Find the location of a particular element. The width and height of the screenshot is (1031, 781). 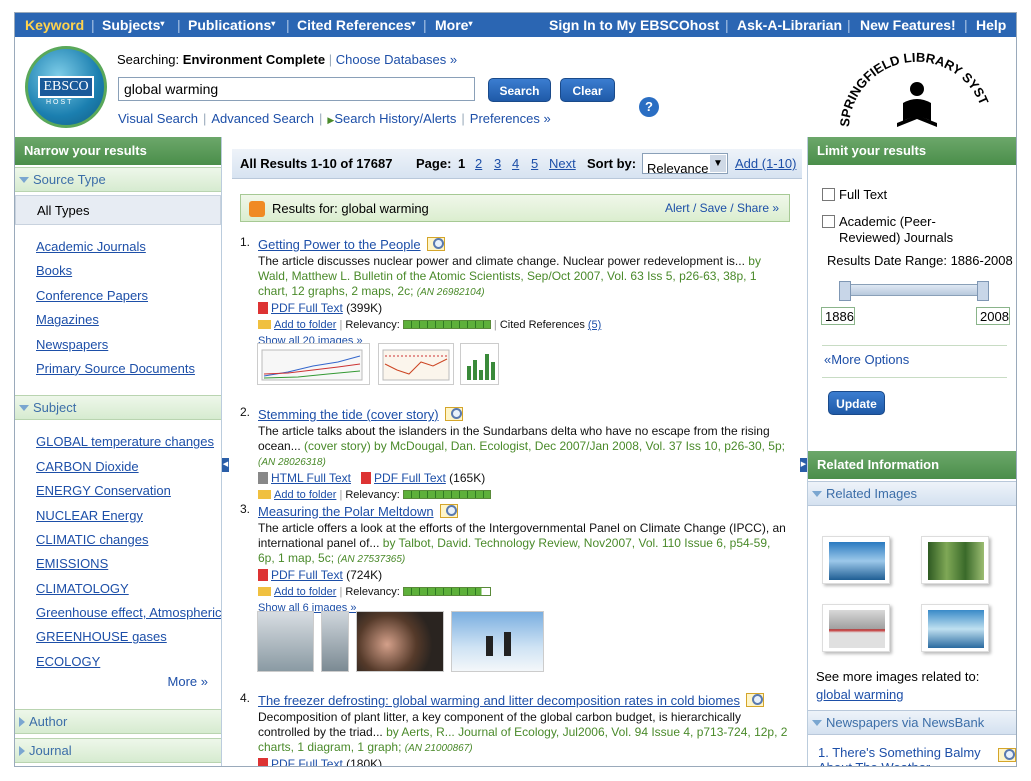

result-title: Getting Power to the People is located at coordinates (339, 244).